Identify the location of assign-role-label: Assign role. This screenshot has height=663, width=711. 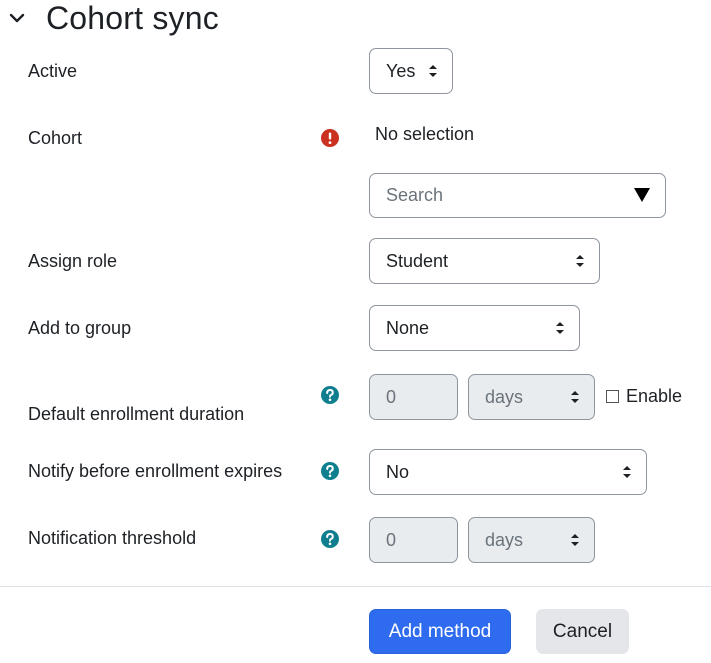
(73, 261).